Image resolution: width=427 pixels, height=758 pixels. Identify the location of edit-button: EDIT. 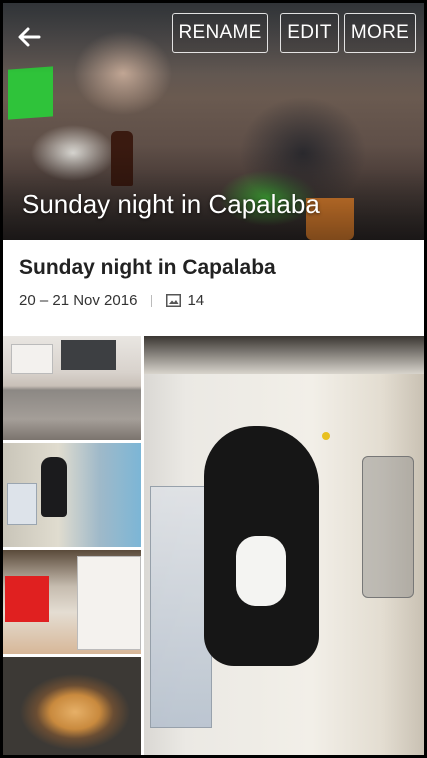
(309, 33).